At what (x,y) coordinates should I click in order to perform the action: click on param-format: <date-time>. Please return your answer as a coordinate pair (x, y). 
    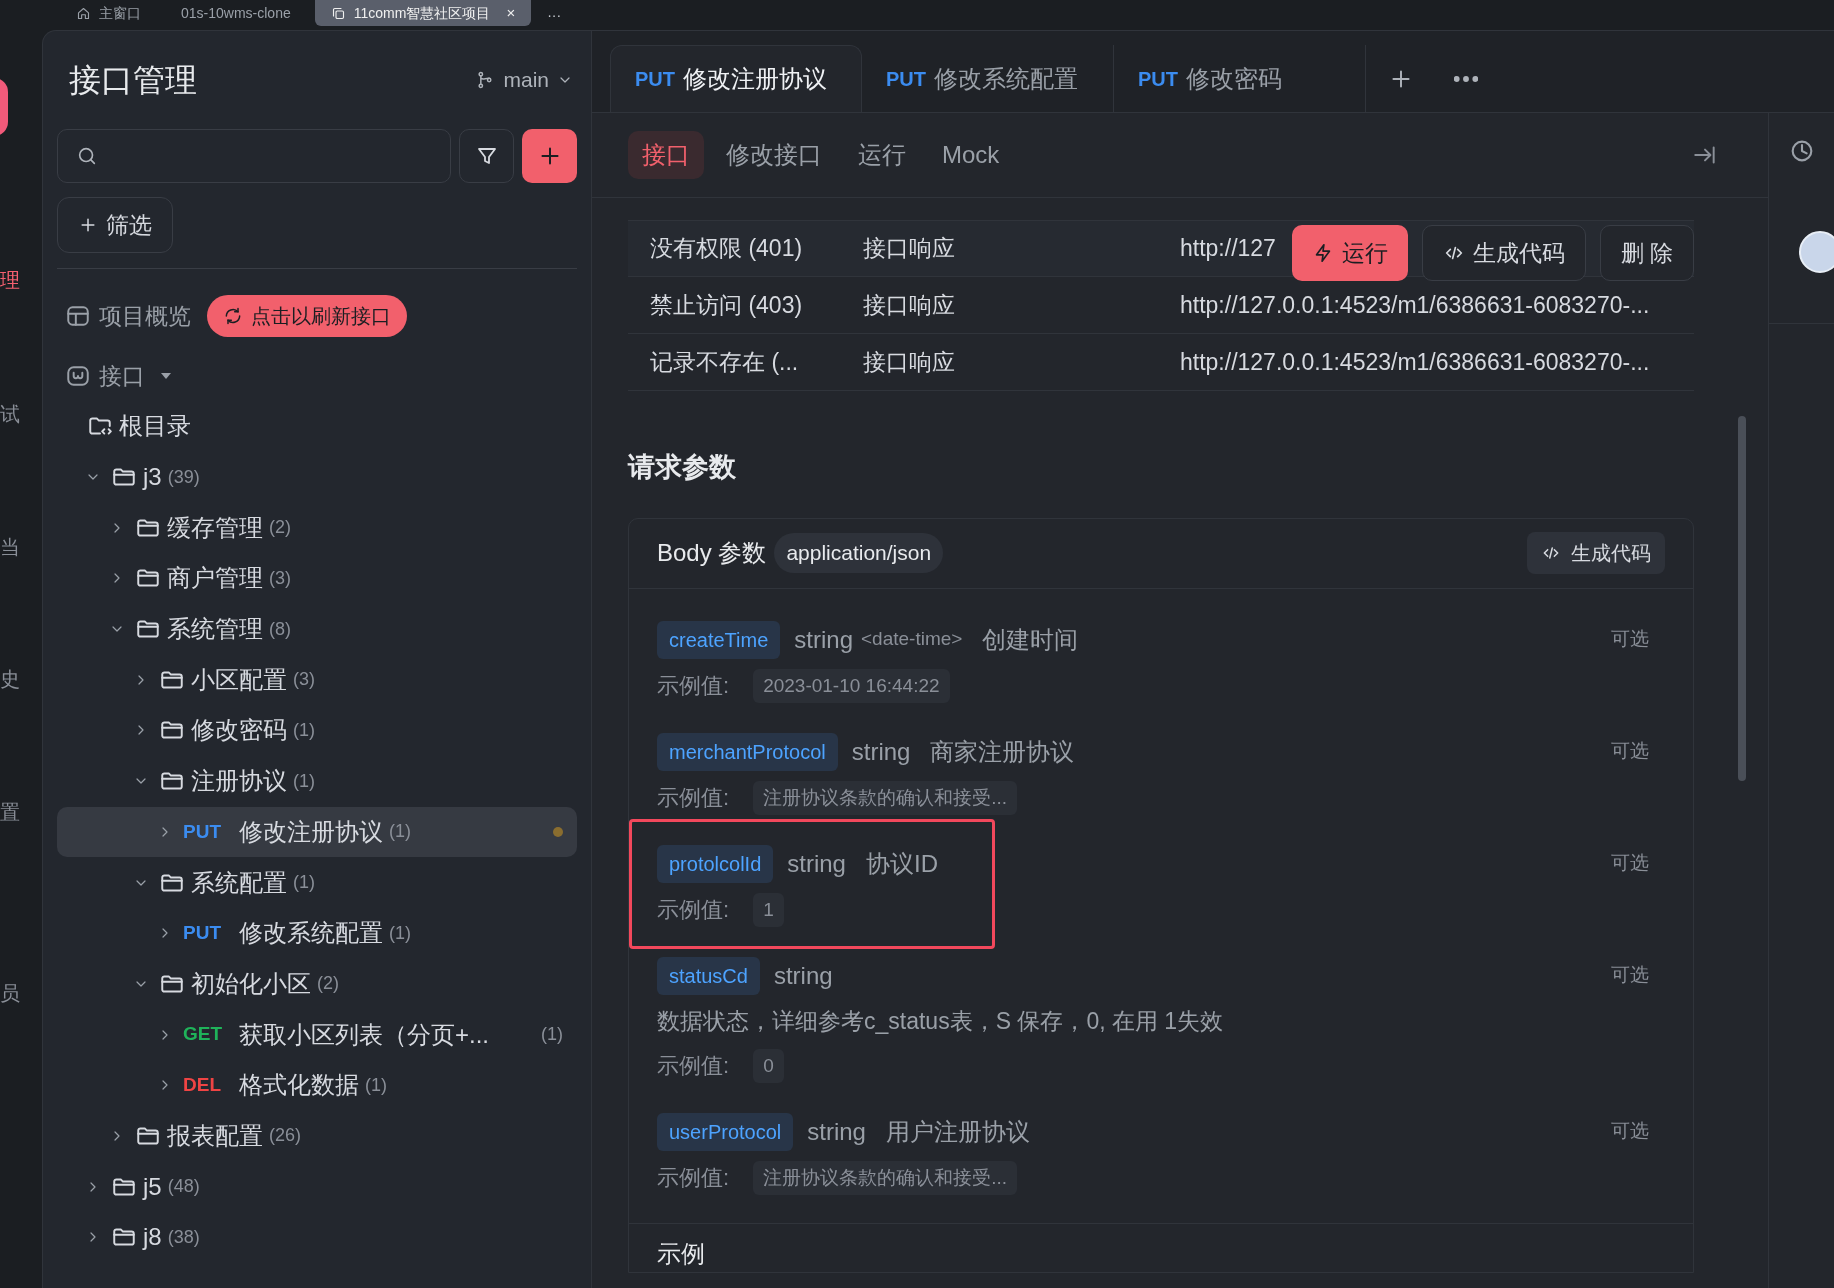
    Looking at the image, I should click on (912, 639).